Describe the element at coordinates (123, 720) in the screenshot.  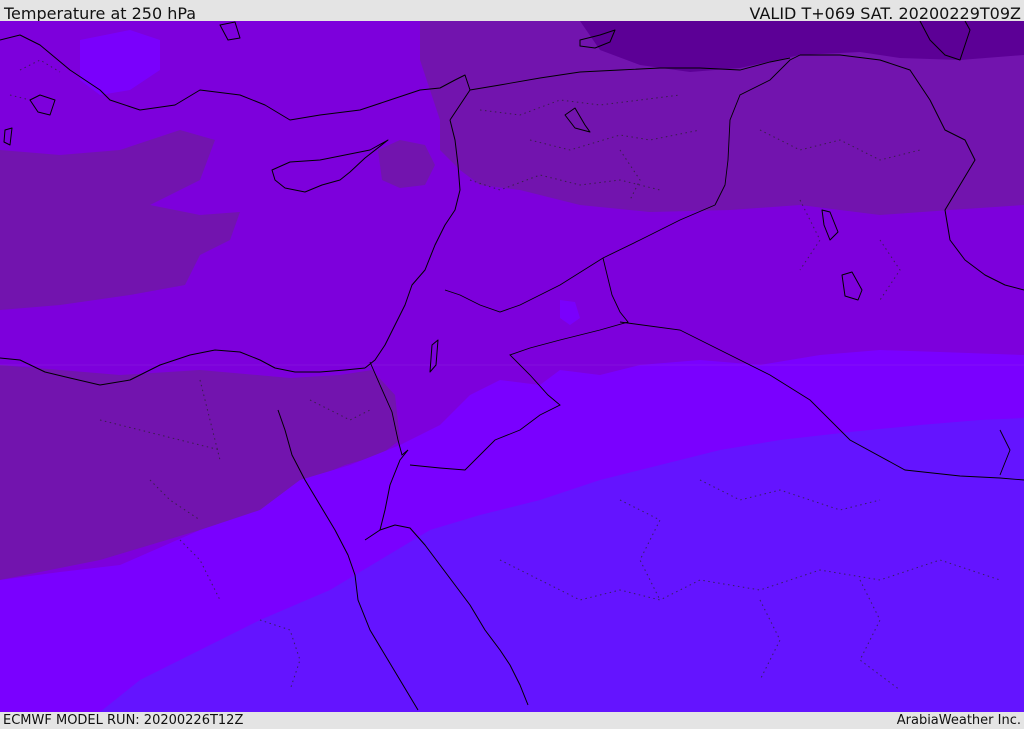
I see `model-run-label: ECMWF MODEL RUN: 20200226T12Z` at that location.